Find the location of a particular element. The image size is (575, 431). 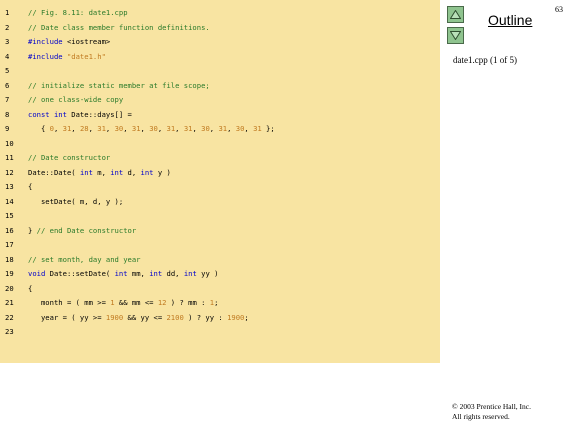

line-number: 14 is located at coordinates (9, 201).